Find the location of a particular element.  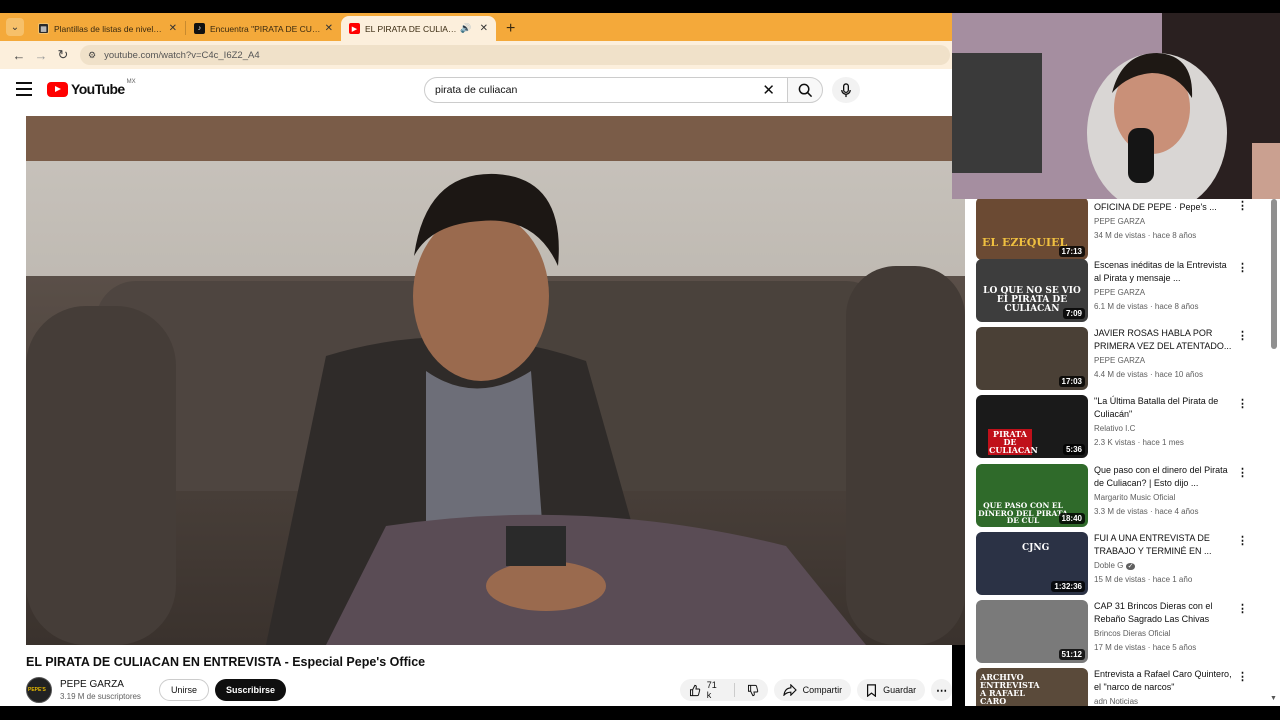

youtube-favicon-icon: ▶ is located at coordinates (354, 28).